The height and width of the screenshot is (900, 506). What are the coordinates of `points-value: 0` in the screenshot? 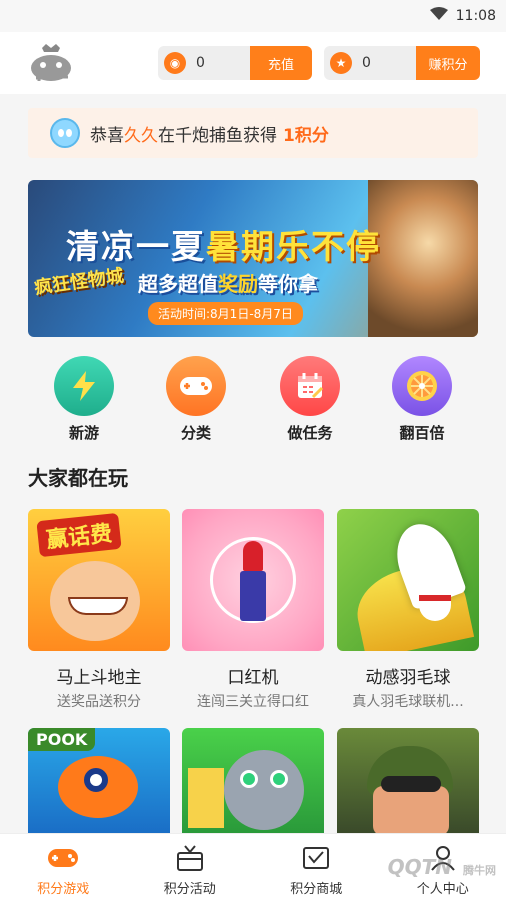 It's located at (366, 63).